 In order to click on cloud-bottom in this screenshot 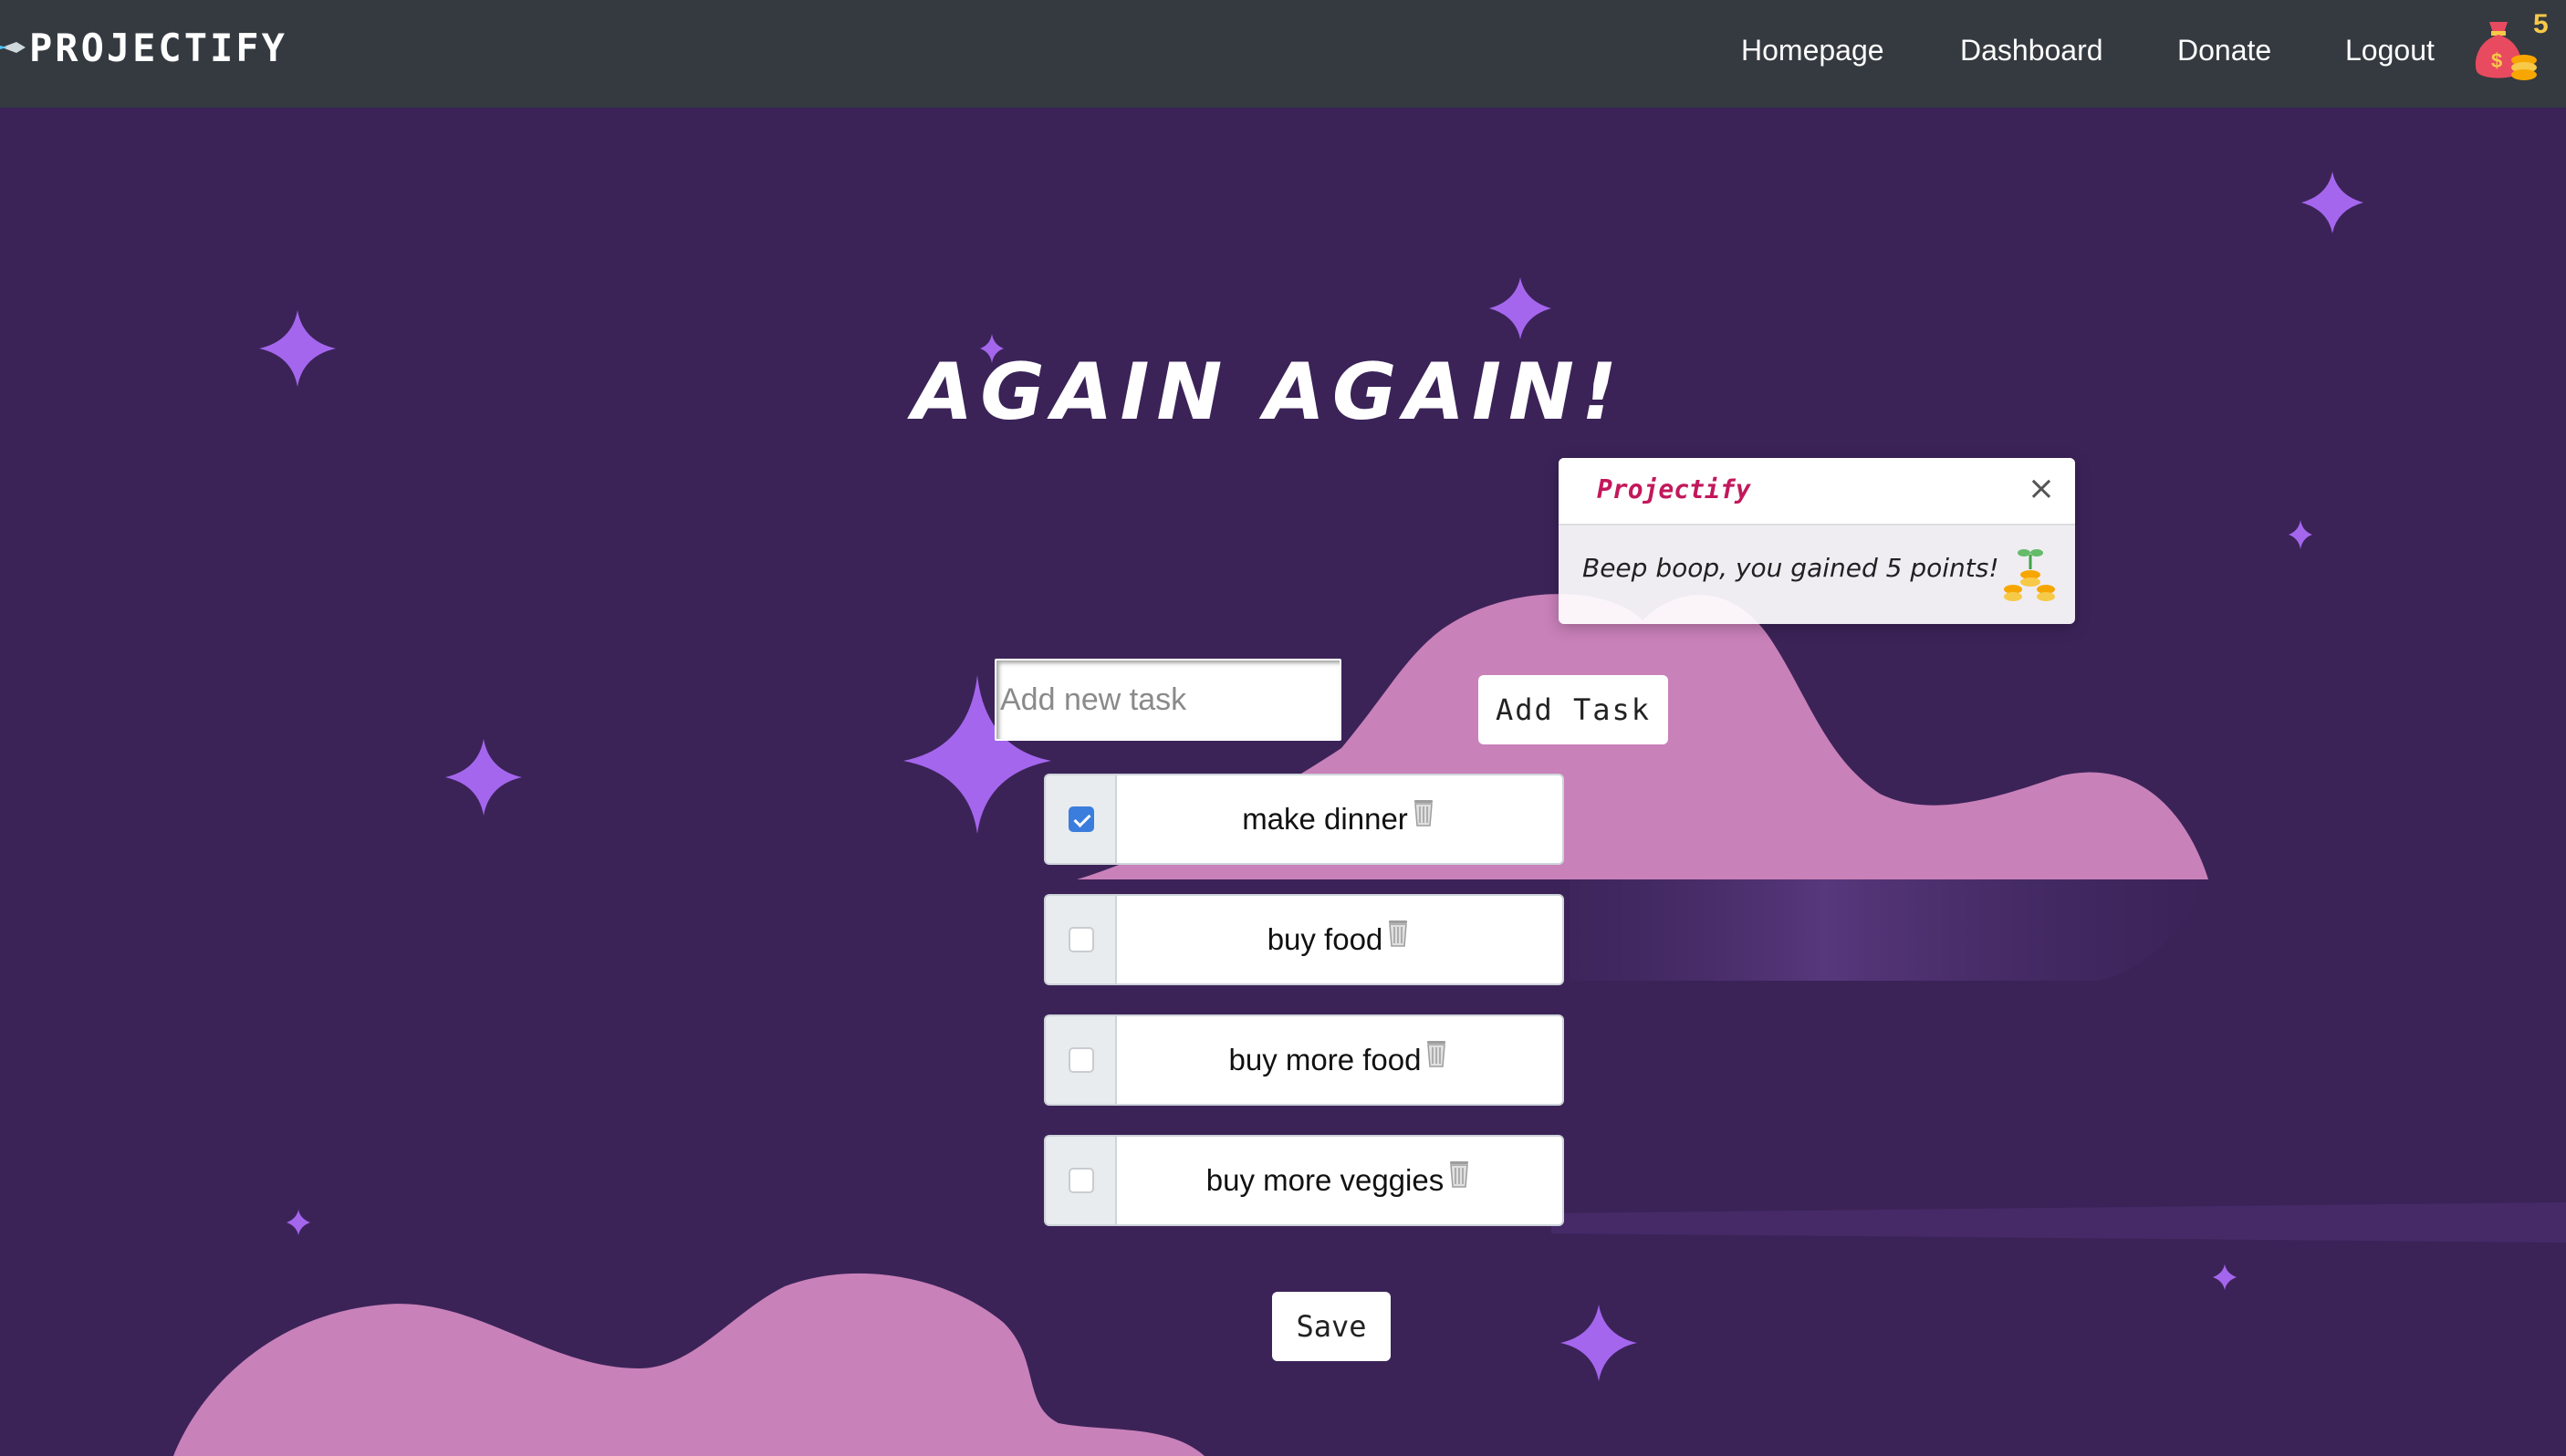, I will do `click(689, 1365)`.